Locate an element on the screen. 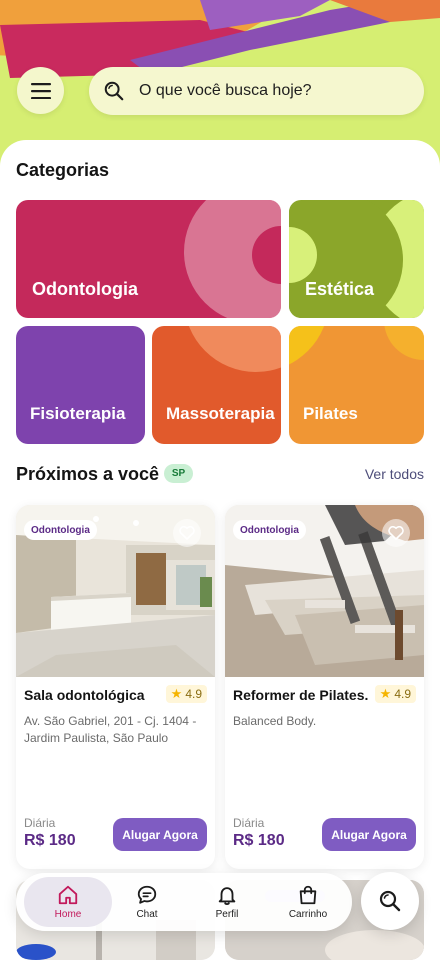 The height and width of the screenshot is (960, 440). category-massoterapia: Massoterapia is located at coordinates (216, 385).